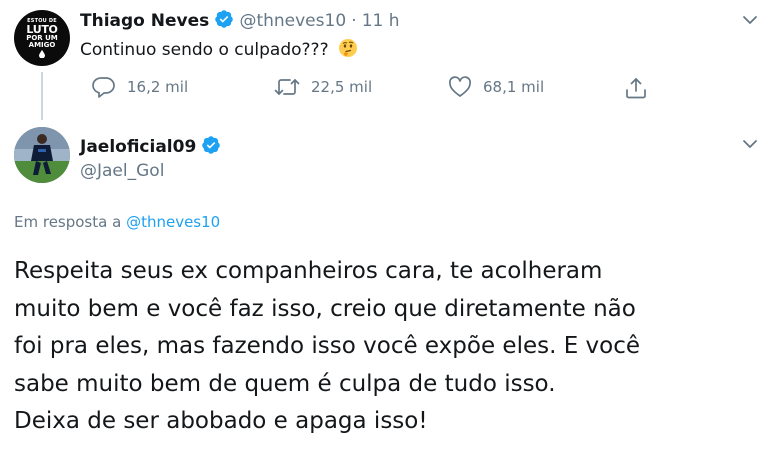 This screenshot has height=455, width=774. I want to click on thinking-face-icon, so click(348, 48).